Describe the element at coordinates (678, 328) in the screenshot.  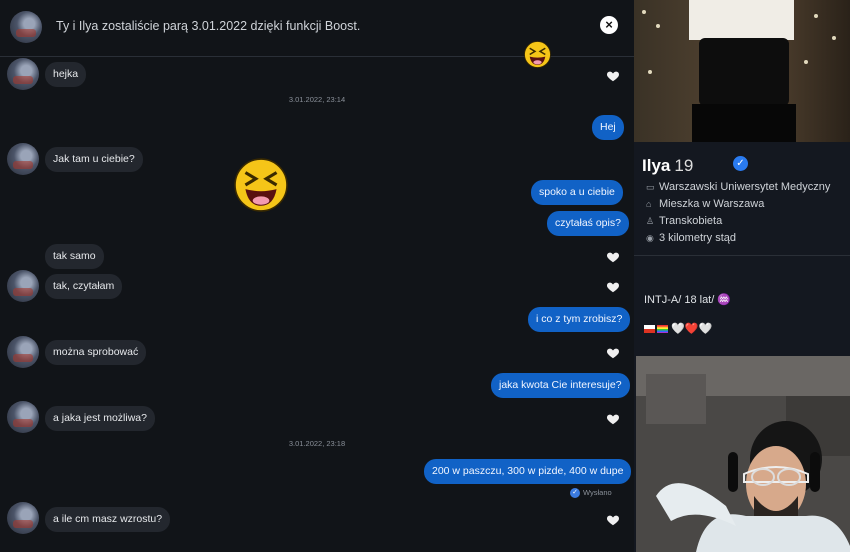
I see `profile-bio-emojis: 🤍❤️🤍` at that location.